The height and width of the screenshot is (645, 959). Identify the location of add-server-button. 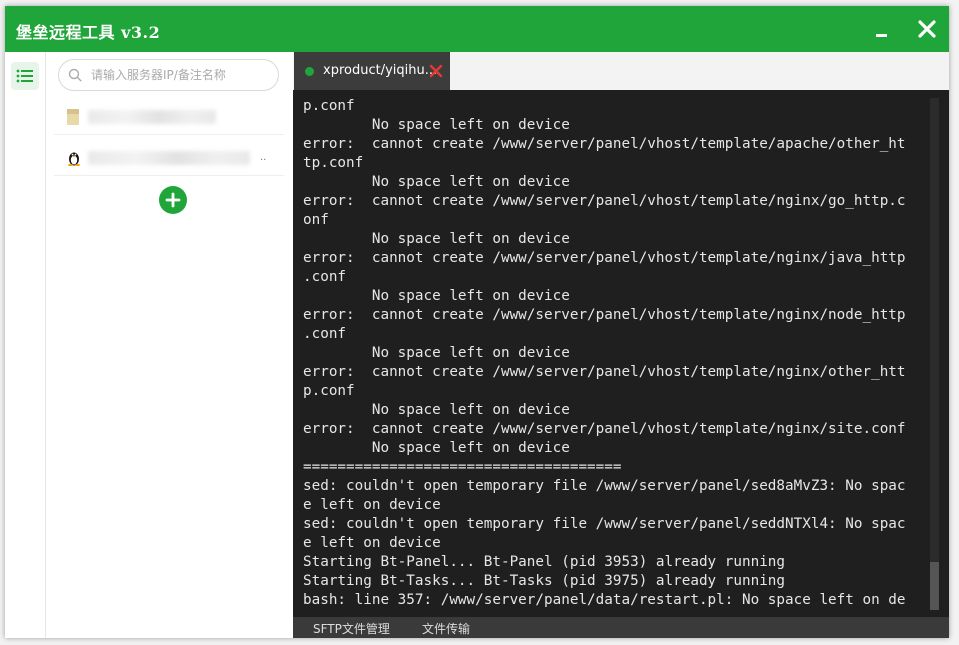
(173, 200).